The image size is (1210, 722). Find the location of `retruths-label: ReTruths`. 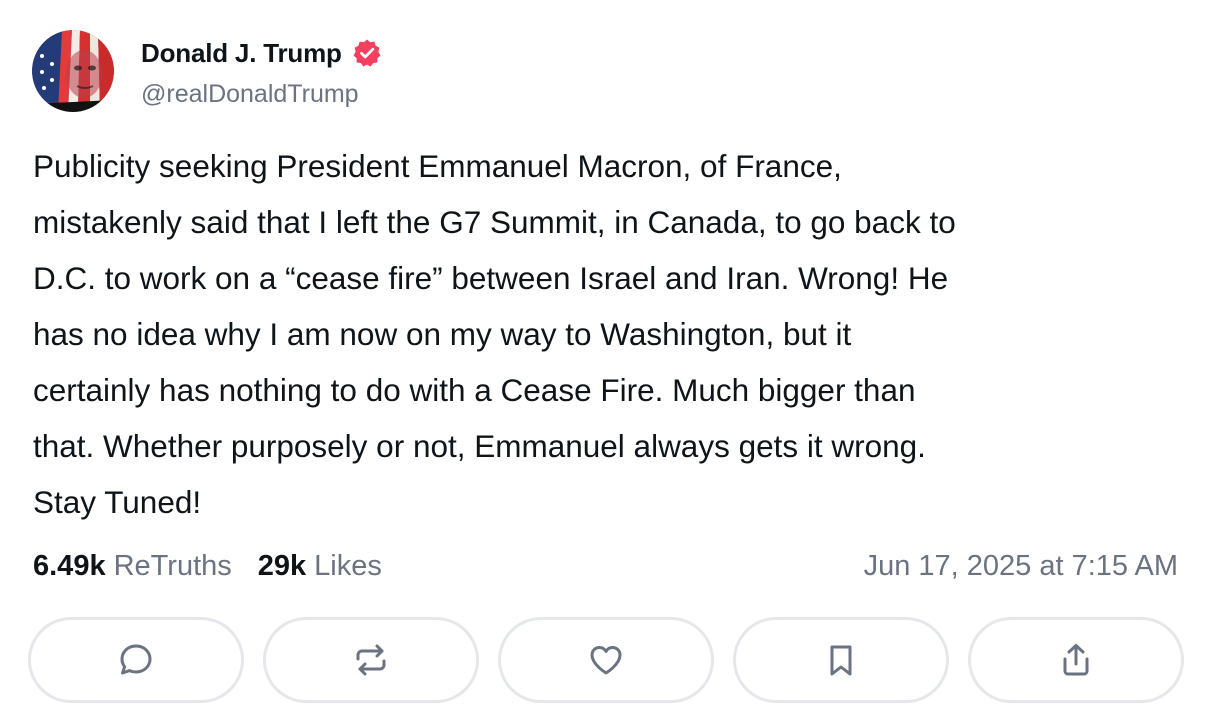

retruths-label: ReTruths is located at coordinates (173, 566).